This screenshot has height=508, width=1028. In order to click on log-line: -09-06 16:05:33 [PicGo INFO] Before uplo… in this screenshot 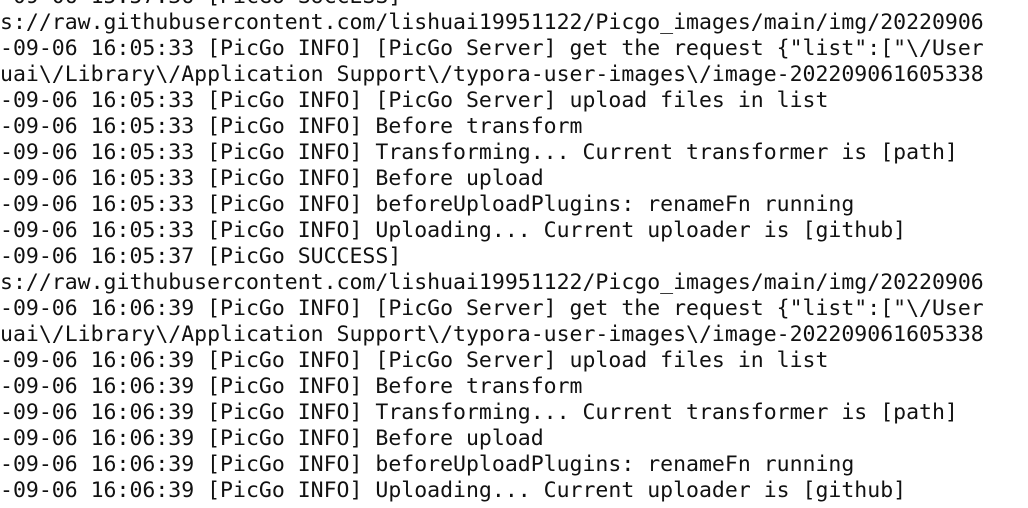, I will do `click(272, 178)`.